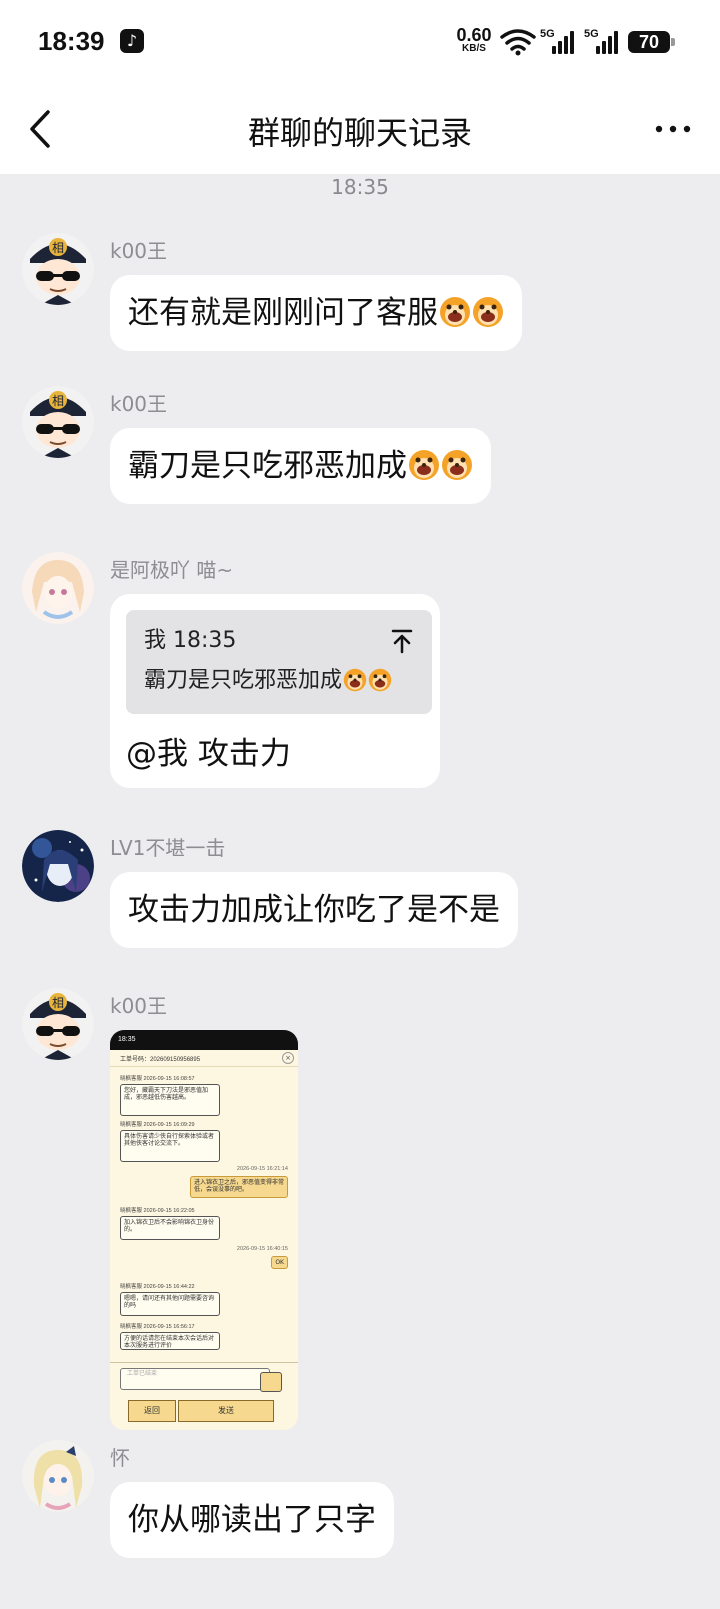 The width and height of the screenshot is (720, 1609). What do you see at coordinates (152, 1411) in the screenshot?
I see `screenshot-back-button: 返回` at bounding box center [152, 1411].